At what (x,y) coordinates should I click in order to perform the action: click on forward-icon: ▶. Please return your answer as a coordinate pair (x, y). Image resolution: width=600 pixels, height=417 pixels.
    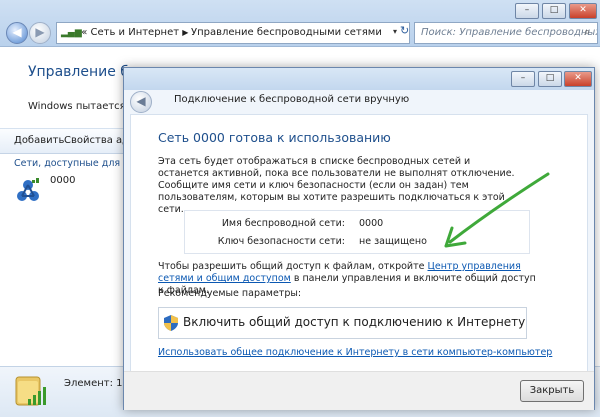
    Looking at the image, I should click on (40, 32).